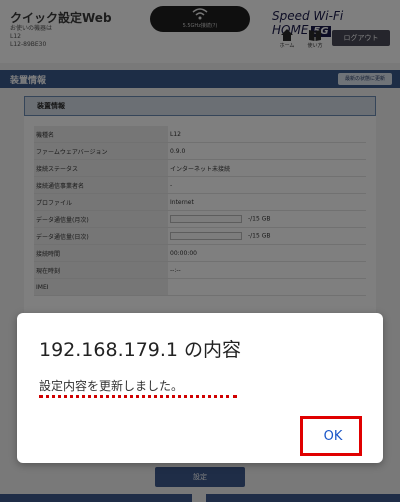 The image size is (400, 502). What do you see at coordinates (140, 350) in the screenshot?
I see `dialog-title: 192.168.179.1 の内容` at bounding box center [140, 350].